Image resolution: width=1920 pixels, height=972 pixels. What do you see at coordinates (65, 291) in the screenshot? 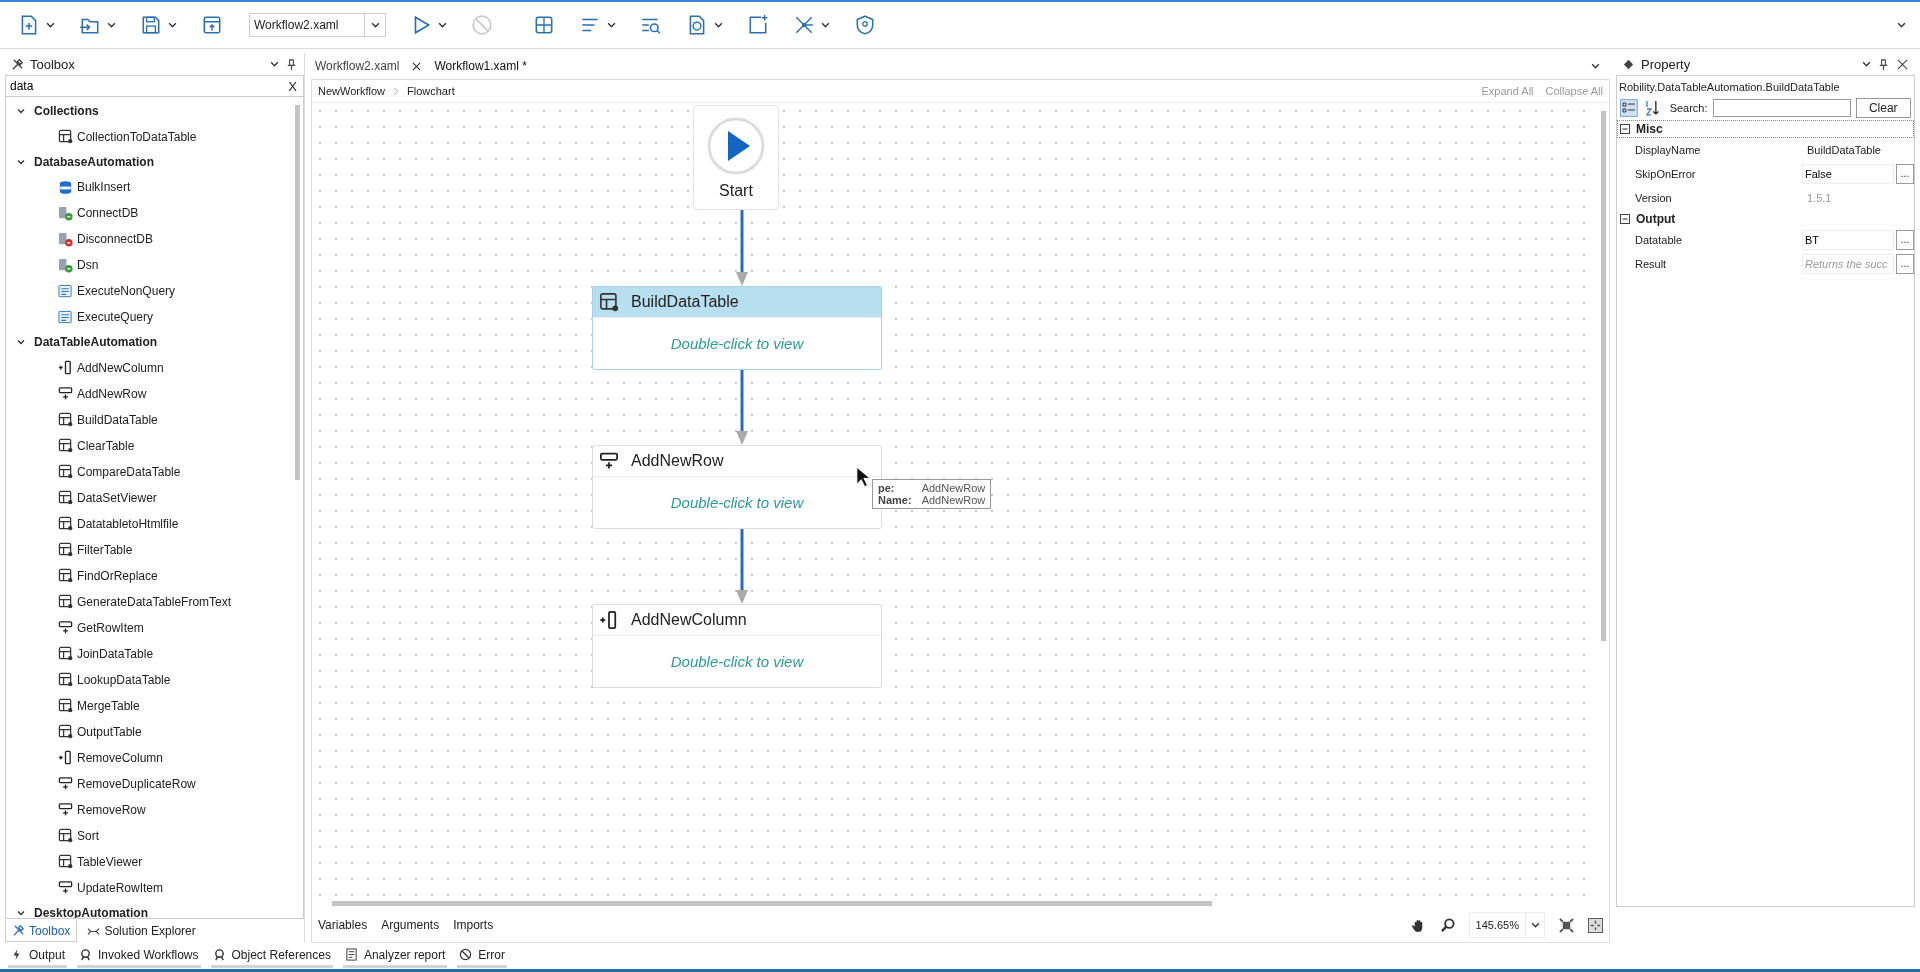
I see `query-icon` at bounding box center [65, 291].